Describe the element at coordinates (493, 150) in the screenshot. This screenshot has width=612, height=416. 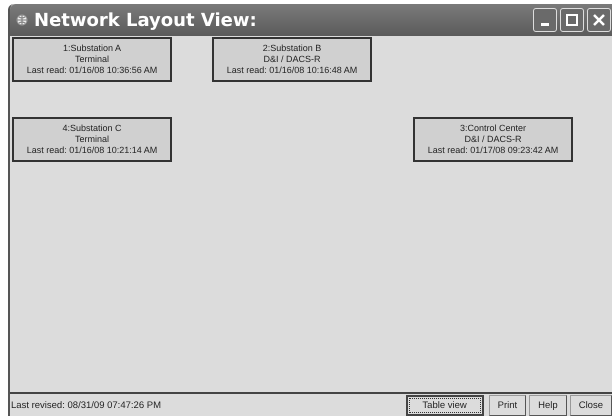
I see `last-read-text: Last read: 01/17/08 09:23:42 AM` at that location.